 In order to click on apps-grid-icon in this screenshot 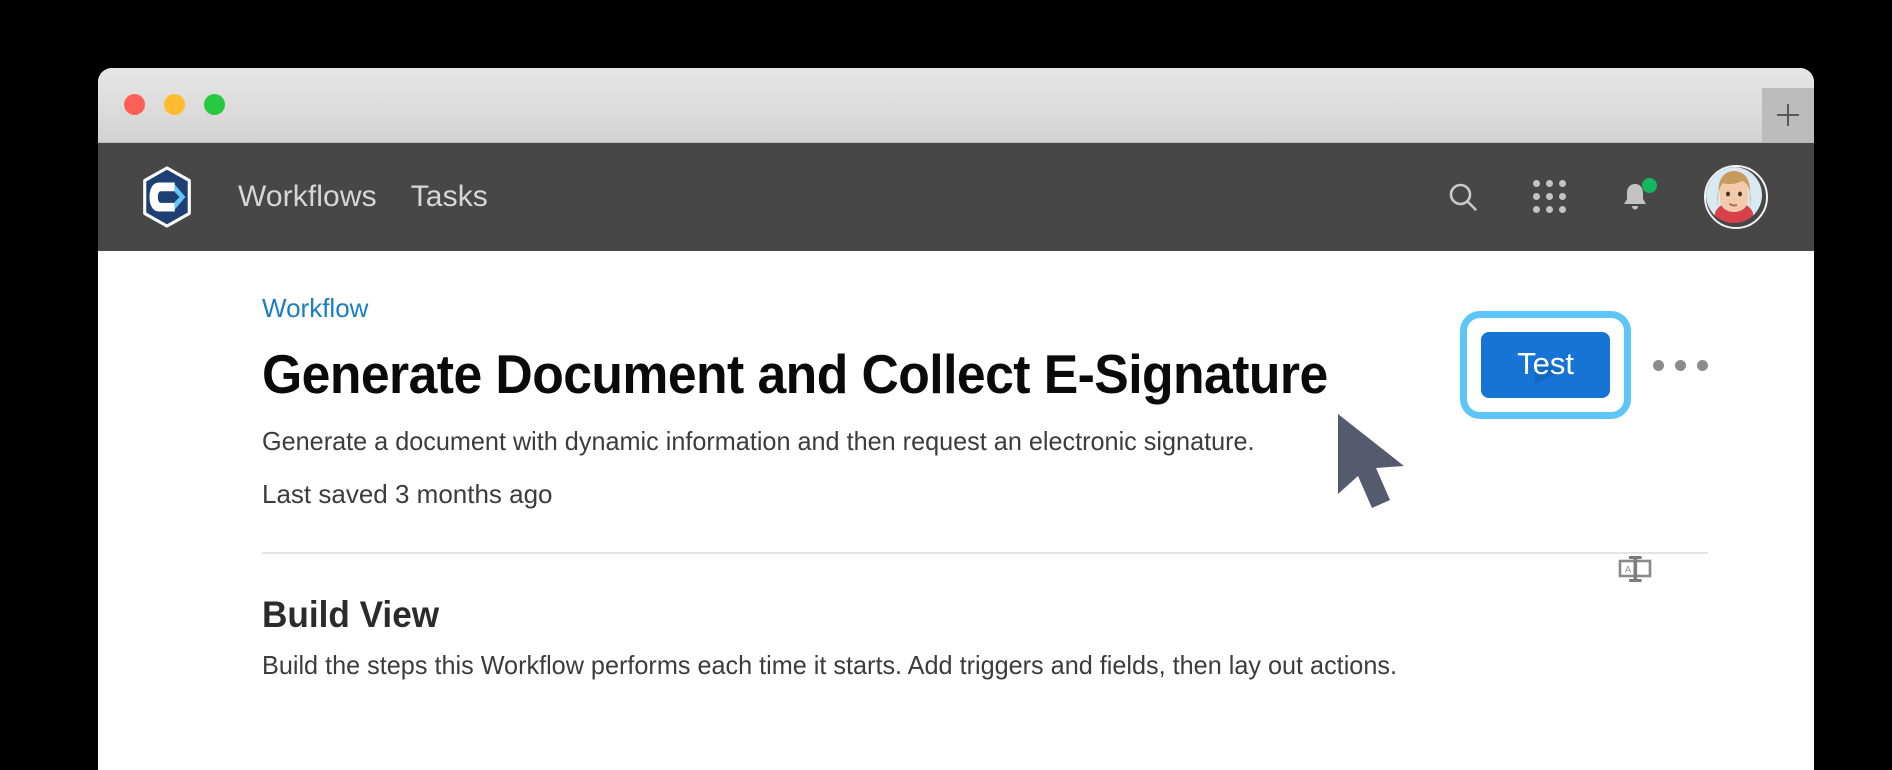, I will do `click(1549, 197)`.